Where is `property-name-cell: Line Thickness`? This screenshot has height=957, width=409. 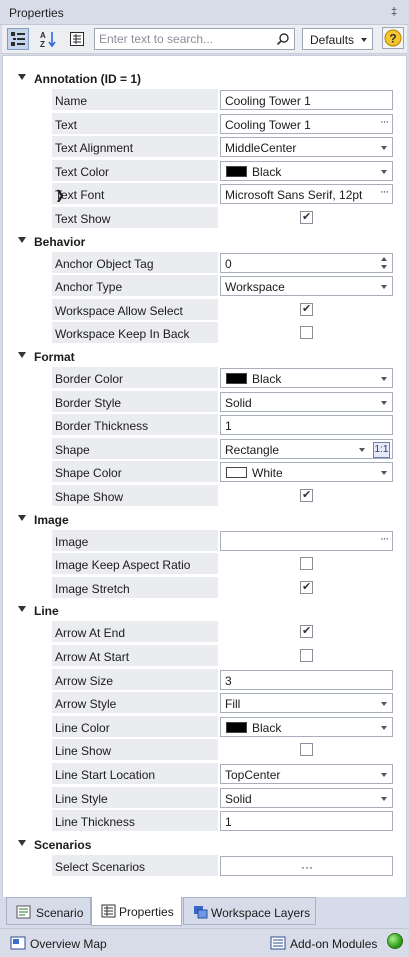 property-name-cell: Line Thickness is located at coordinates (135, 821).